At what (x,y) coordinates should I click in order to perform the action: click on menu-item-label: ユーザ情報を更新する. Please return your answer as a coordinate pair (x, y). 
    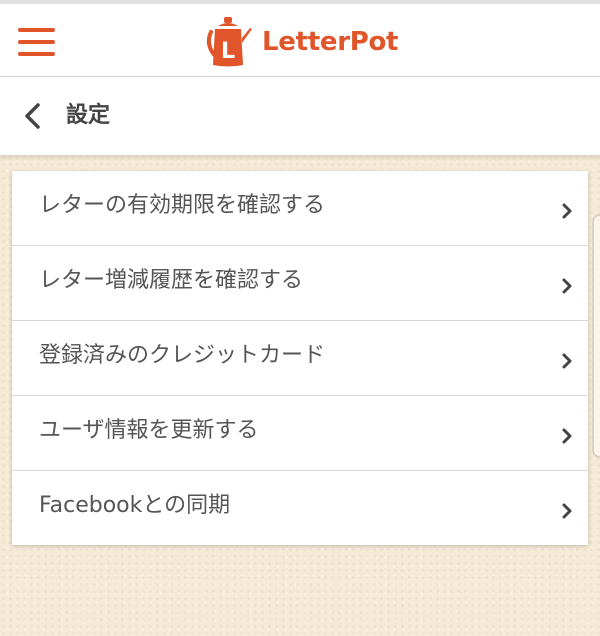
    Looking at the image, I should click on (149, 430).